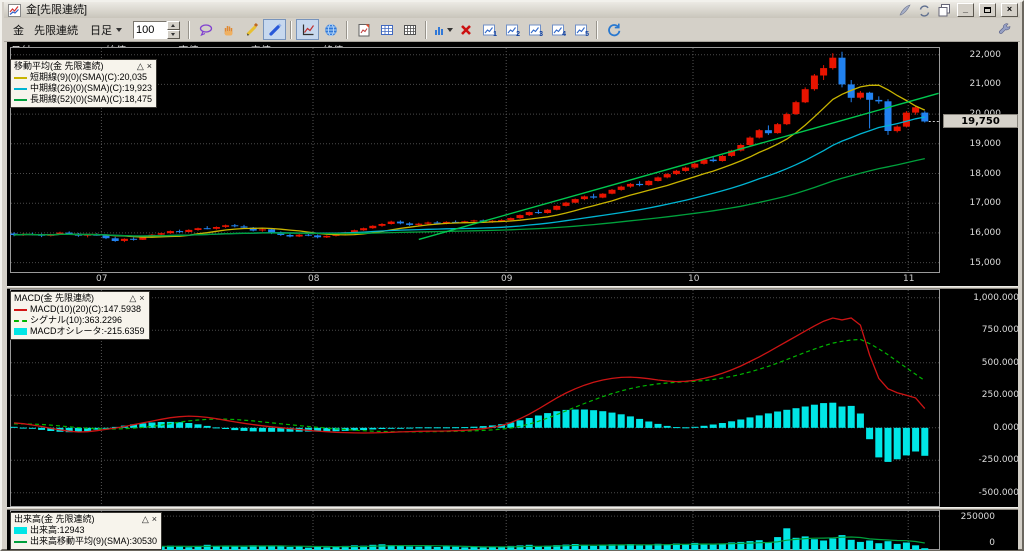 The height and width of the screenshot is (551, 1024). Describe the element at coordinates (1006, 428) in the screenshot. I see `y-axis-label: 0.000` at that location.